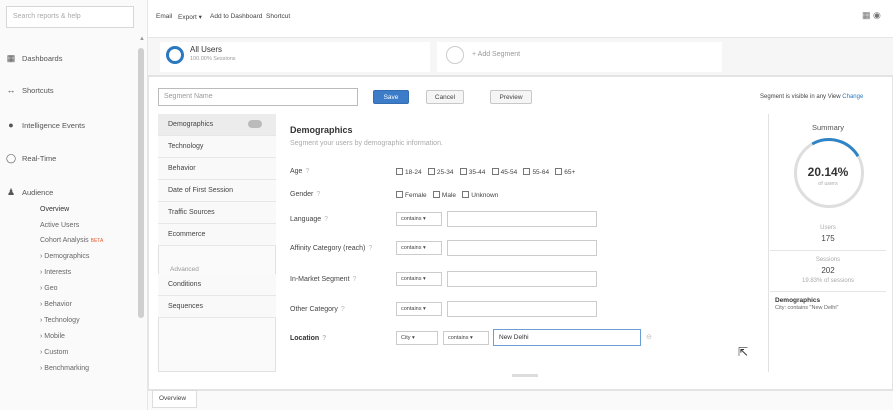 The height and width of the screenshot is (410, 893). I want to click on inmarket-value-input, so click(522, 279).